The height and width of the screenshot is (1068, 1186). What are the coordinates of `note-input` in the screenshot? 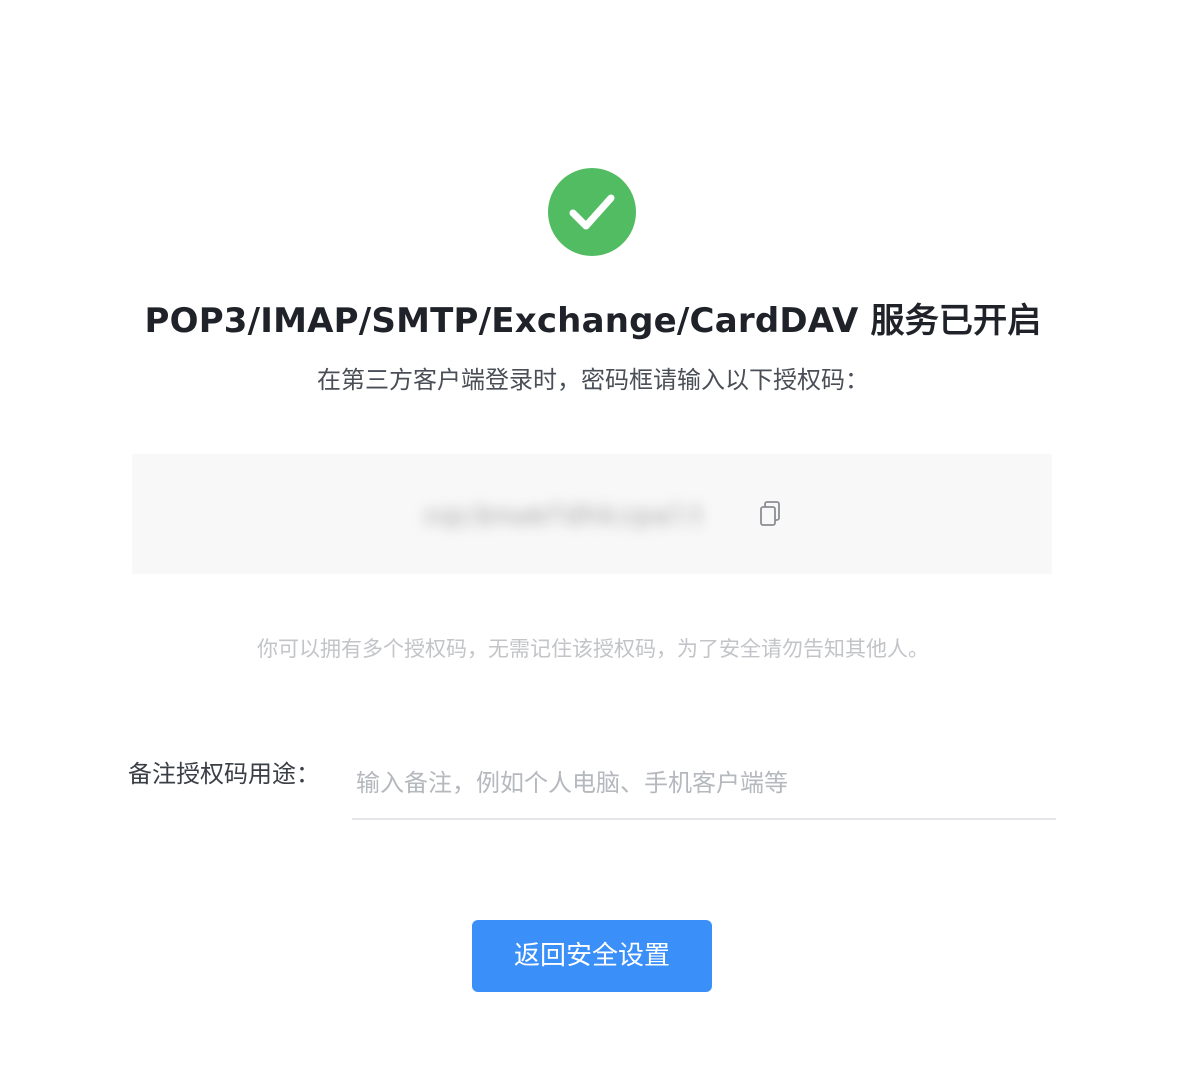 It's located at (704, 784).